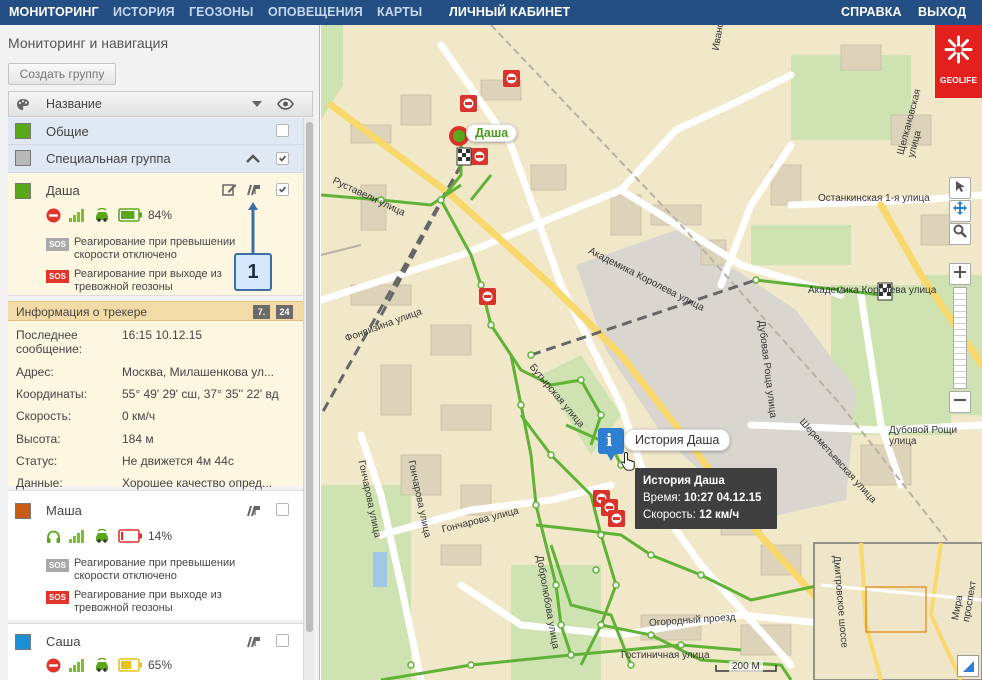 The image size is (982, 680). I want to click on tracker-name: Маша, so click(64, 510).